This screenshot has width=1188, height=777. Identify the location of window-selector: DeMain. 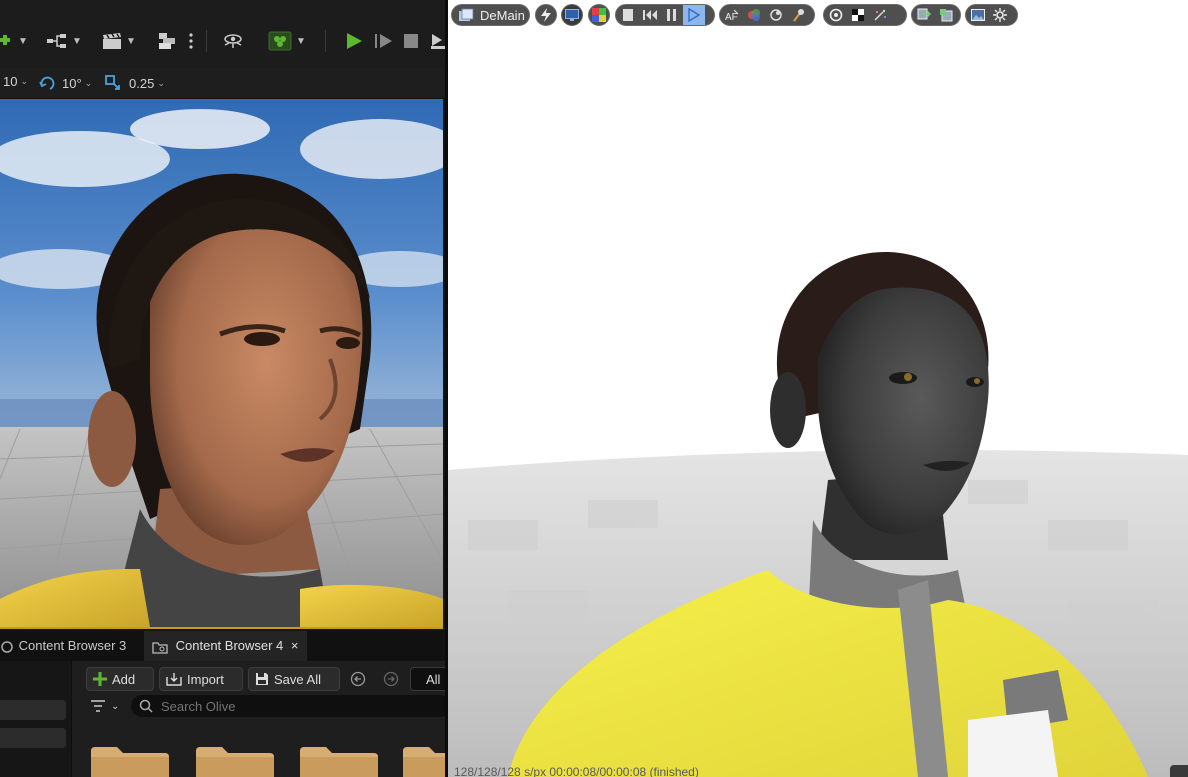
(490, 15).